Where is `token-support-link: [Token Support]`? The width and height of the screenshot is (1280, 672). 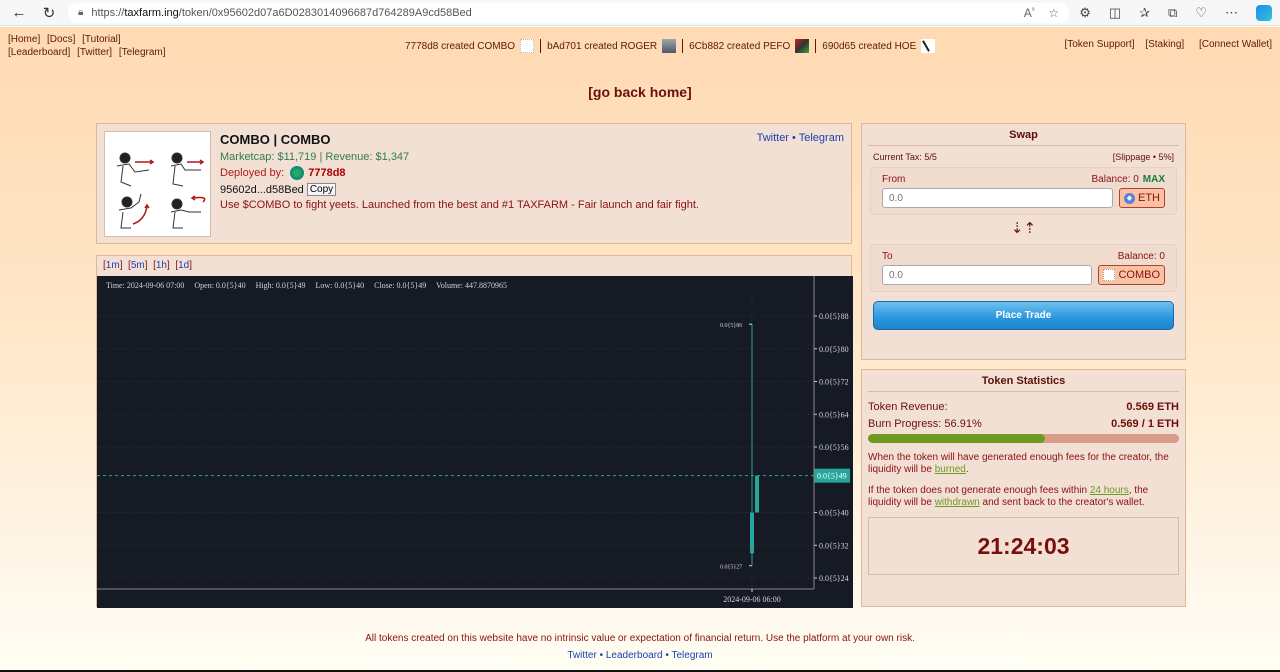 token-support-link: [Token Support] is located at coordinates (1099, 44).